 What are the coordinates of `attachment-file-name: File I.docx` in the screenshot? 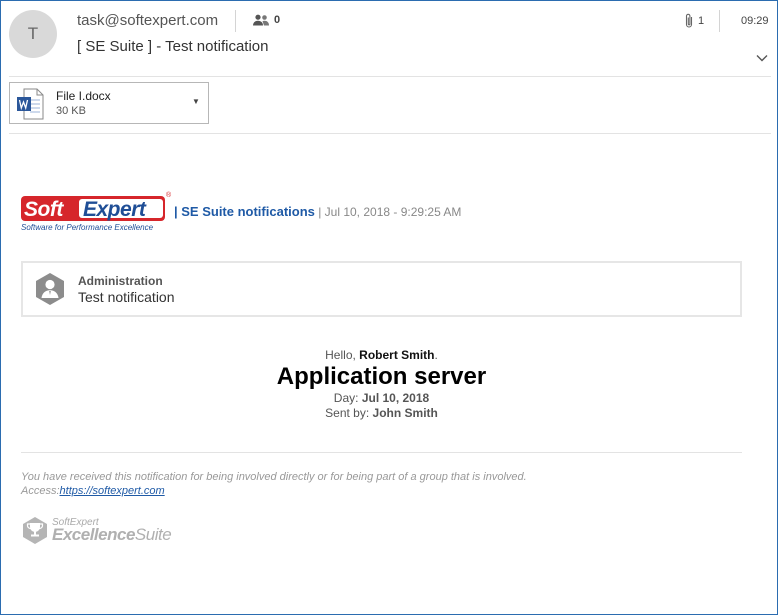 It's located at (83, 96).